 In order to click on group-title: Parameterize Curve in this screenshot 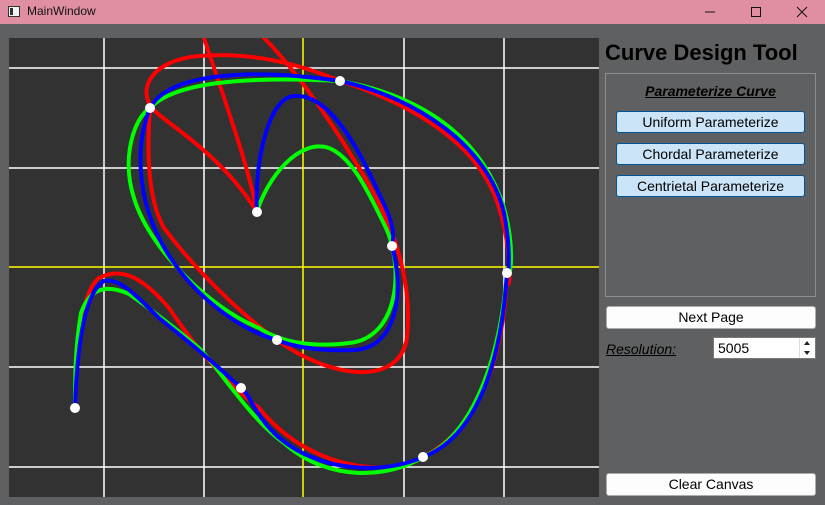, I will do `click(710, 91)`.